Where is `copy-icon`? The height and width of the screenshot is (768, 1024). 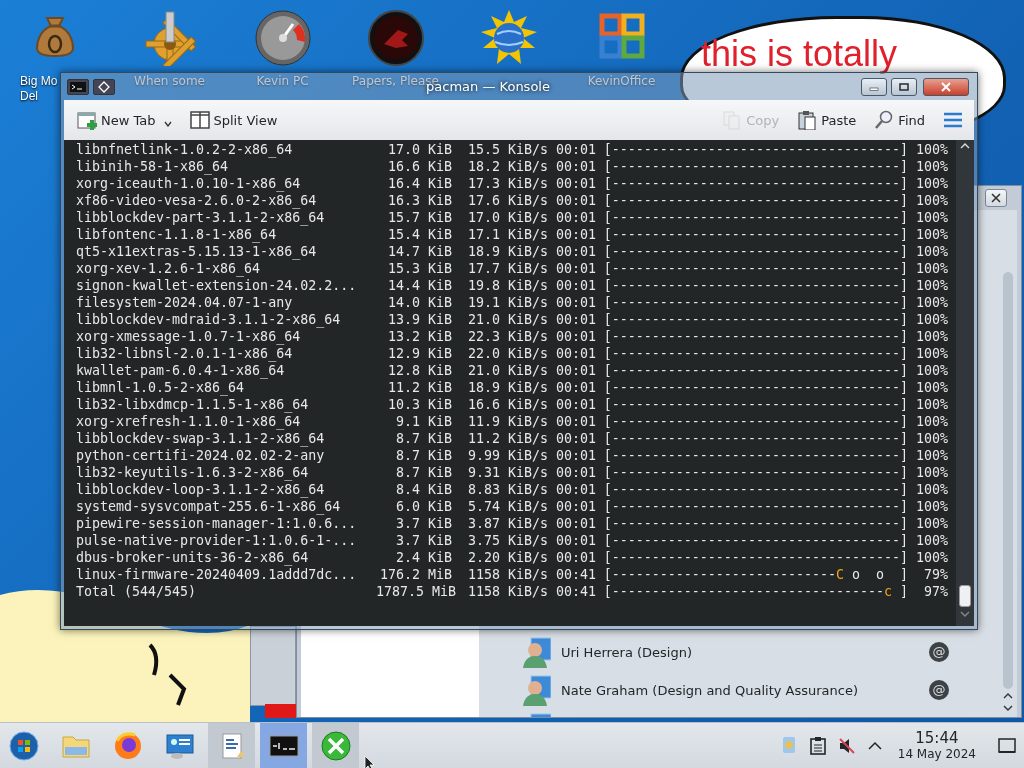
copy-icon is located at coordinates (732, 120).